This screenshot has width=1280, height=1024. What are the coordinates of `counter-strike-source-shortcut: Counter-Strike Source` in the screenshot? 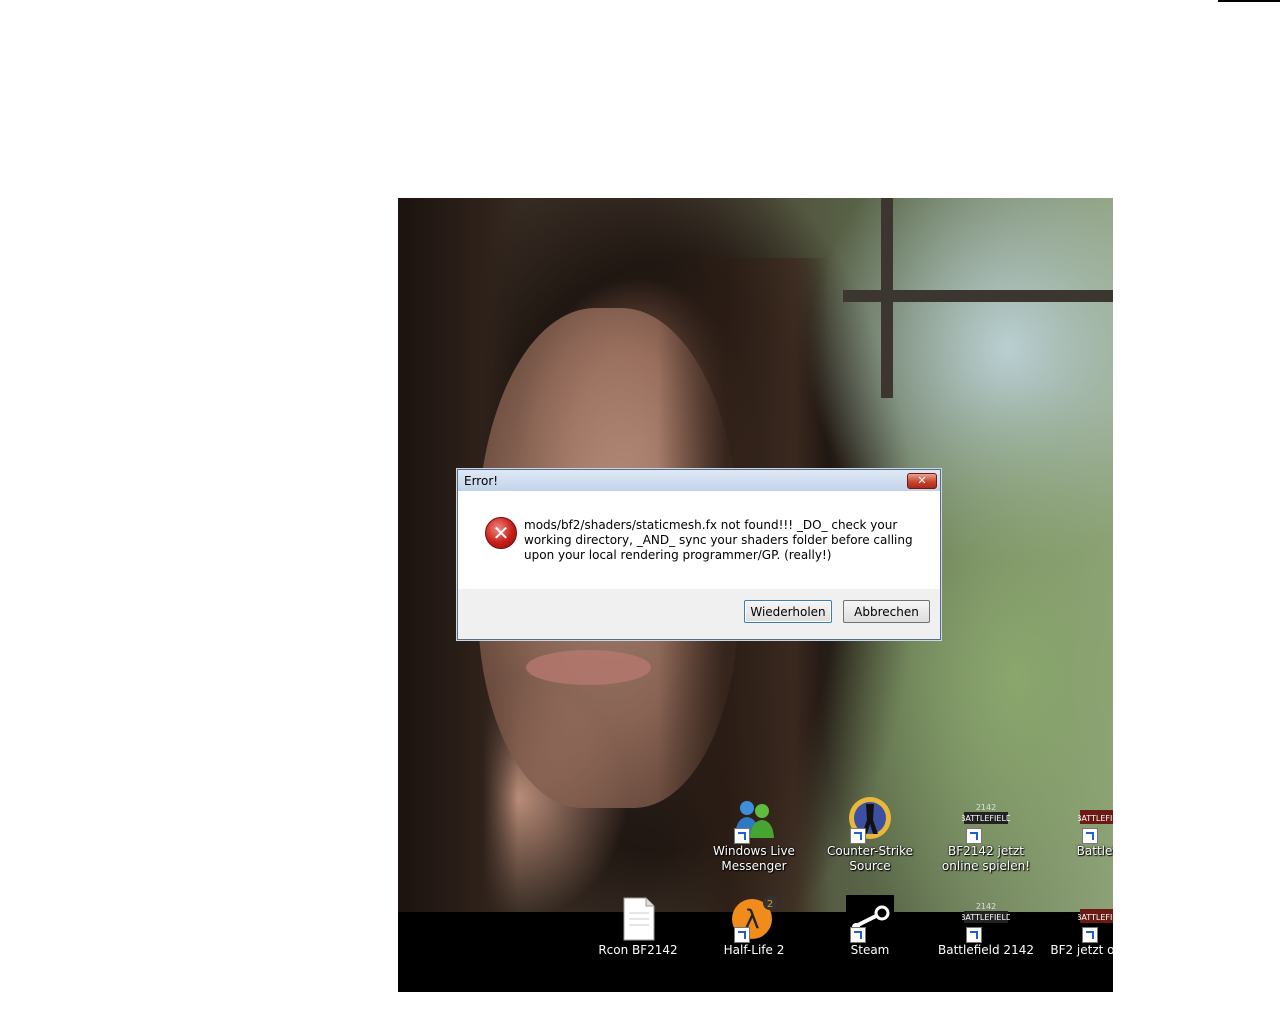 It's located at (870, 835).